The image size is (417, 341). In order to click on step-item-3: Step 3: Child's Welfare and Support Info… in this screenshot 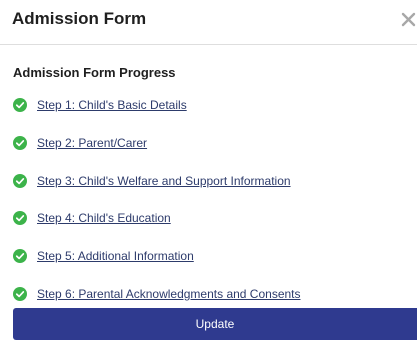, I will do `click(213, 181)`.